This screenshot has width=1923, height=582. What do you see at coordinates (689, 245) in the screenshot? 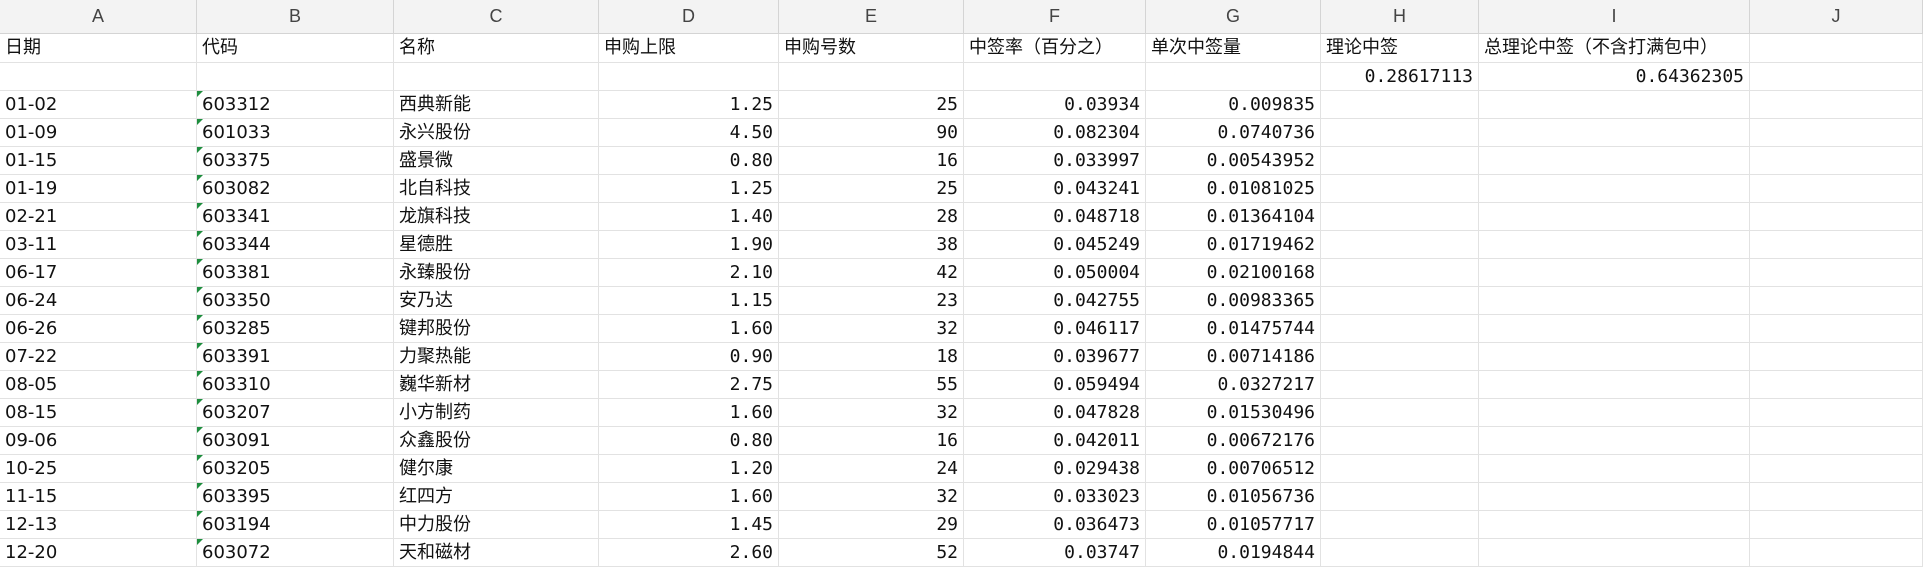
I see `cell-limit: 1.90` at bounding box center [689, 245].